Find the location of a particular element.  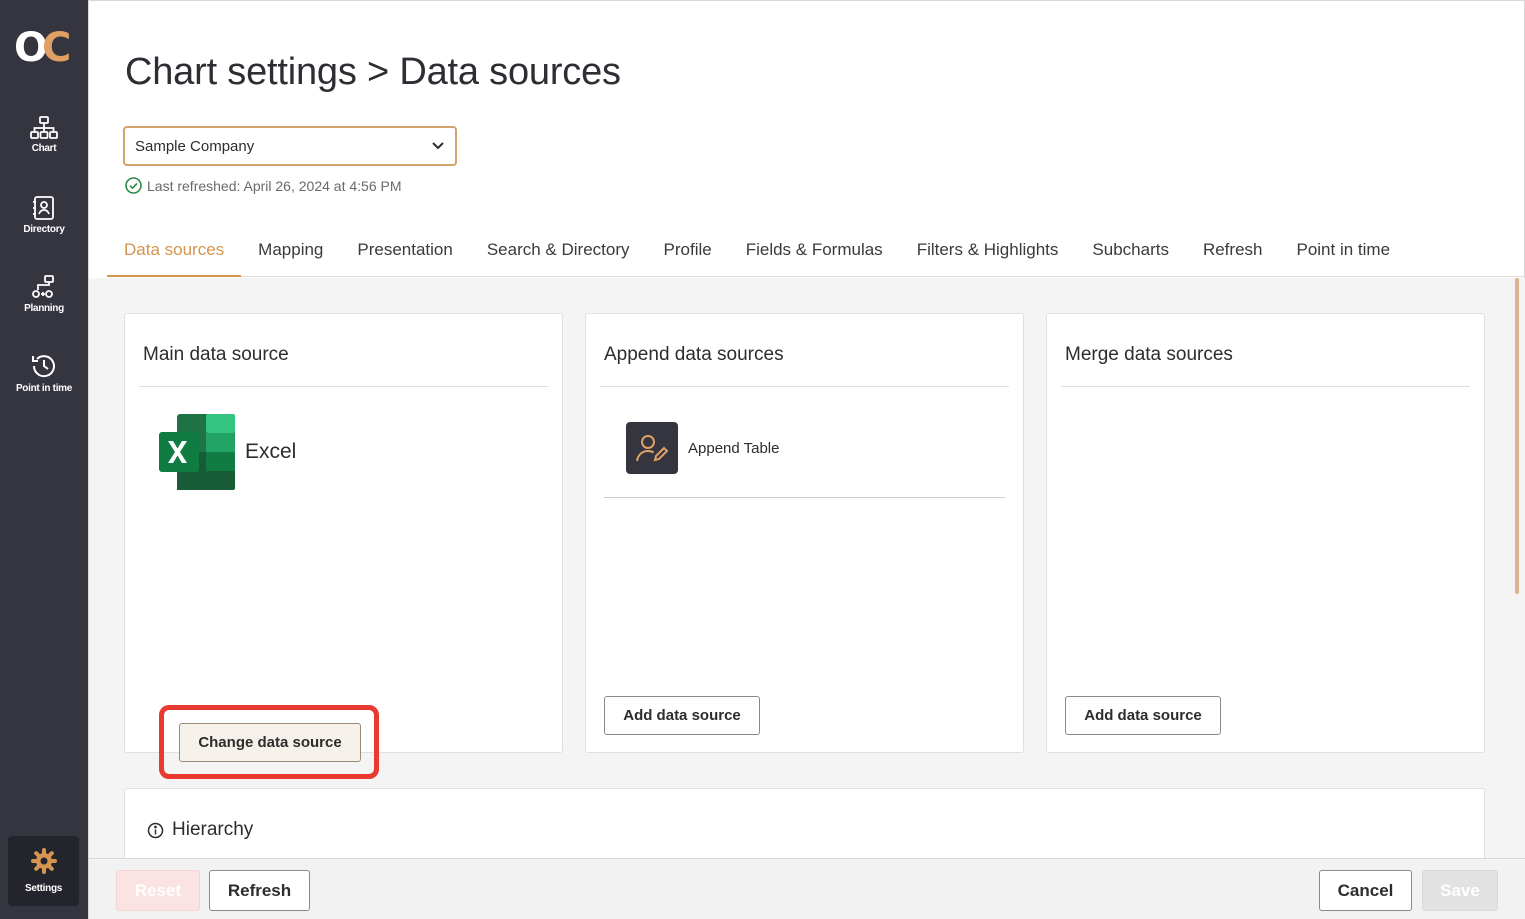

sidebar-item-label: Settings is located at coordinates (43, 888).